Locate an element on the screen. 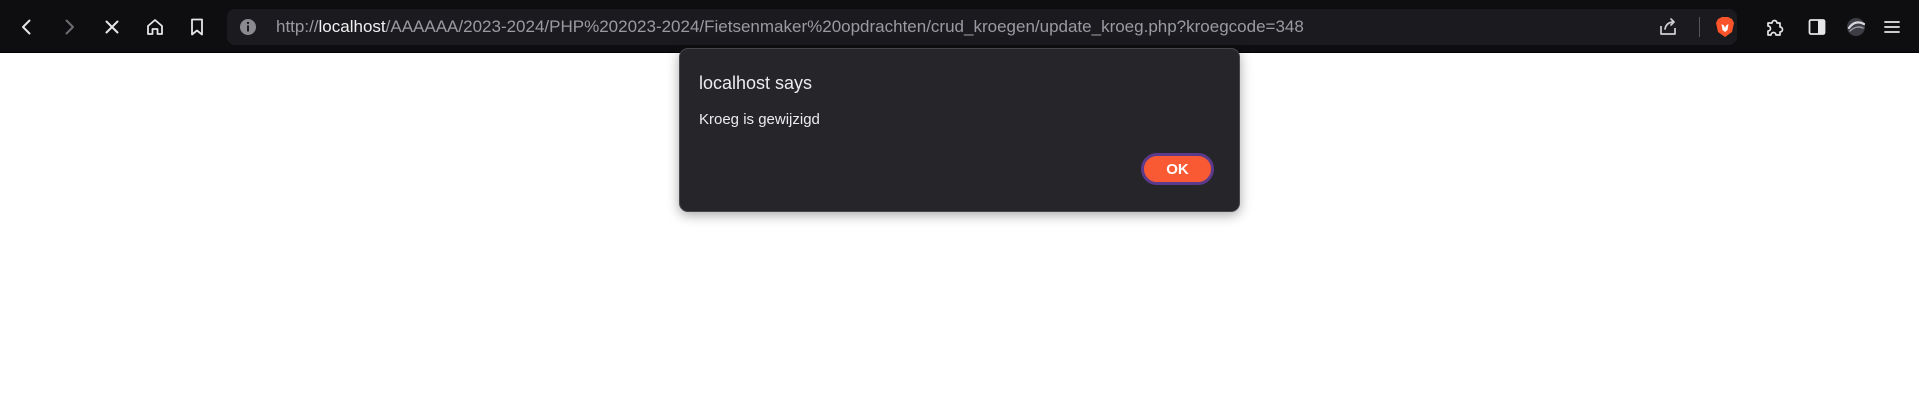 The width and height of the screenshot is (1919, 417). dialog-title: localhost says is located at coordinates (756, 83).